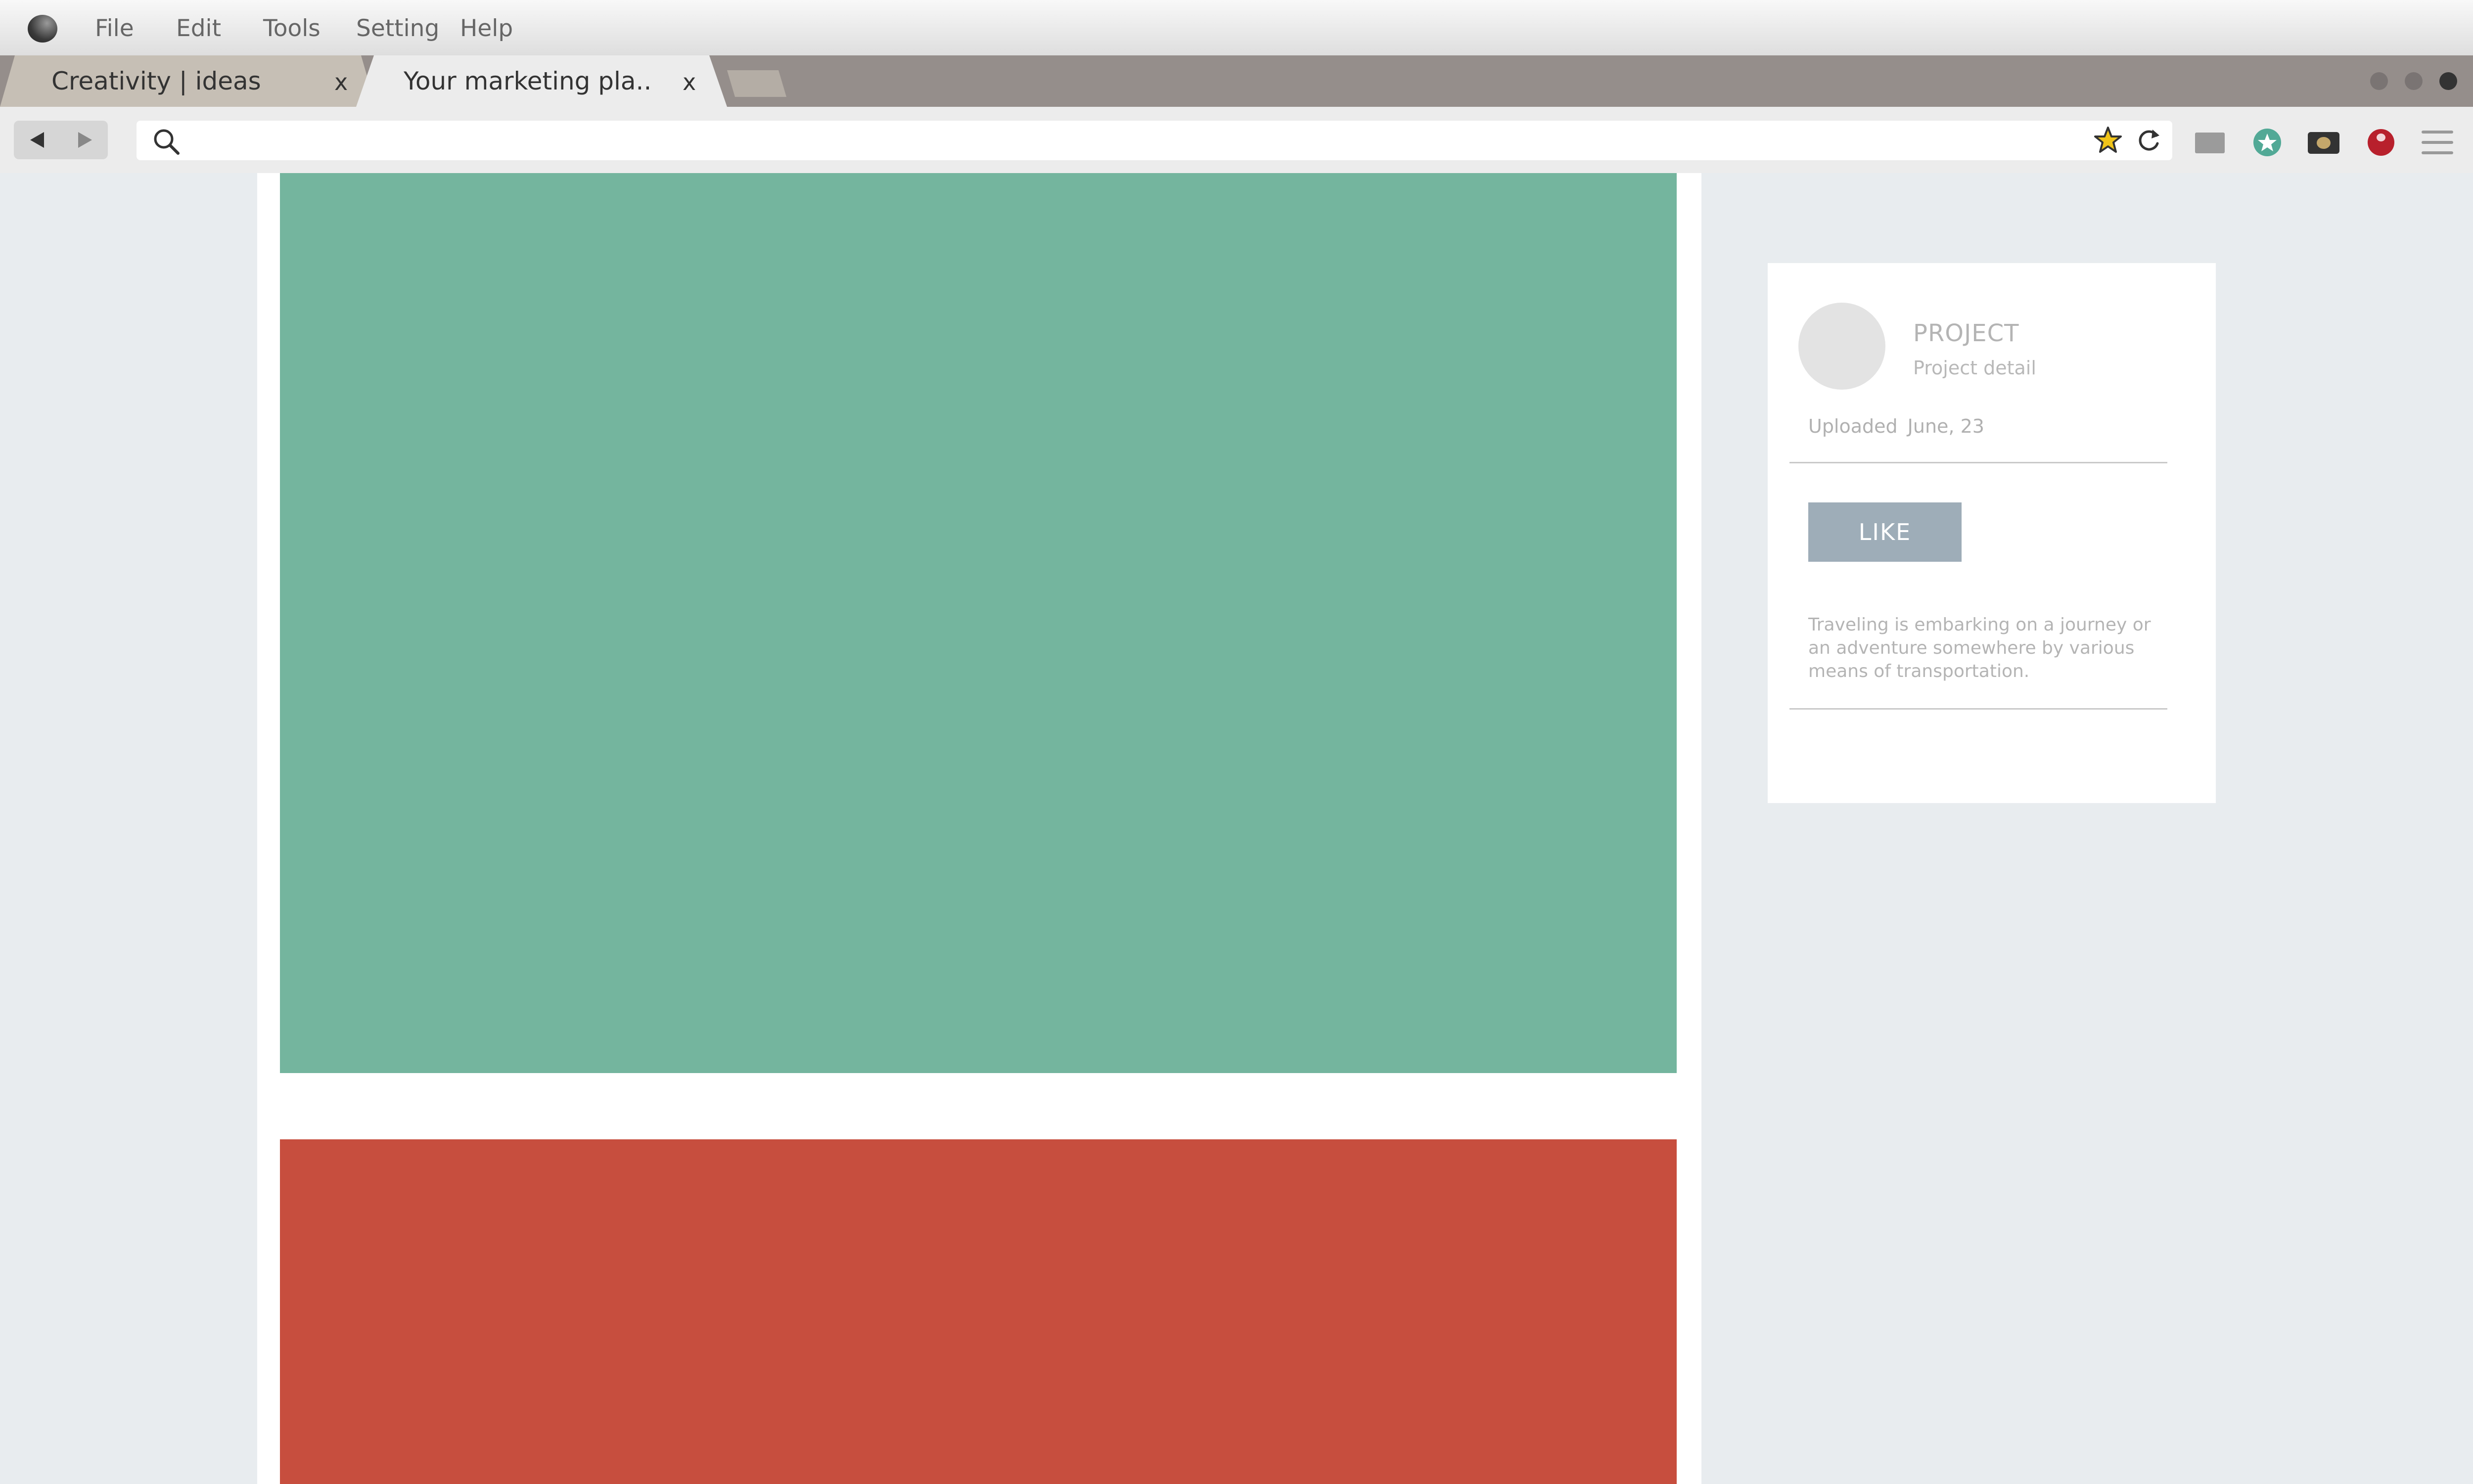 The height and width of the screenshot is (1484, 2473). Describe the element at coordinates (1853, 426) in the screenshot. I see `uploaded-label: Uploaded` at that location.